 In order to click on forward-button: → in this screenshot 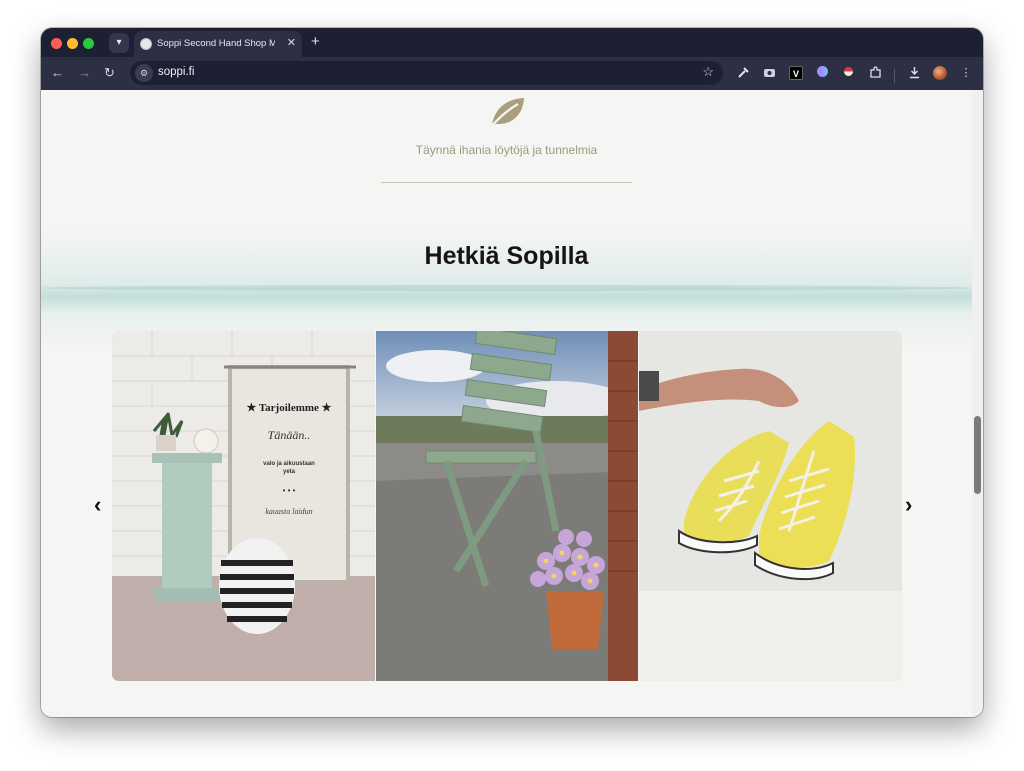, I will do `click(84, 73)`.